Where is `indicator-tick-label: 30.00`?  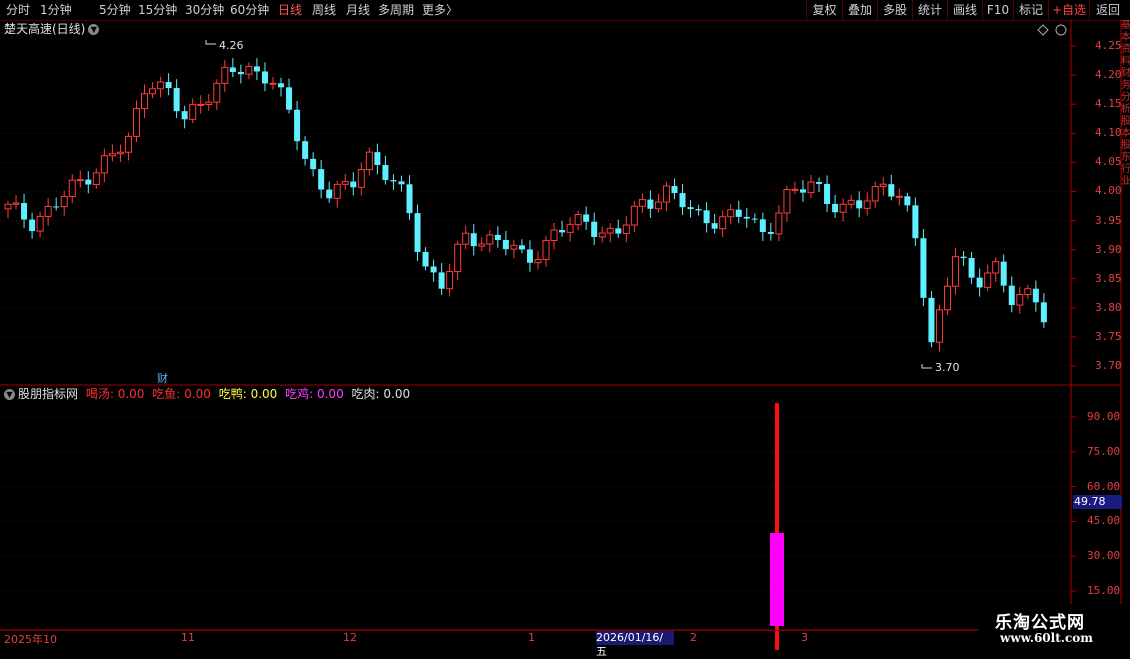
indicator-tick-label: 30.00 is located at coordinates (1104, 556).